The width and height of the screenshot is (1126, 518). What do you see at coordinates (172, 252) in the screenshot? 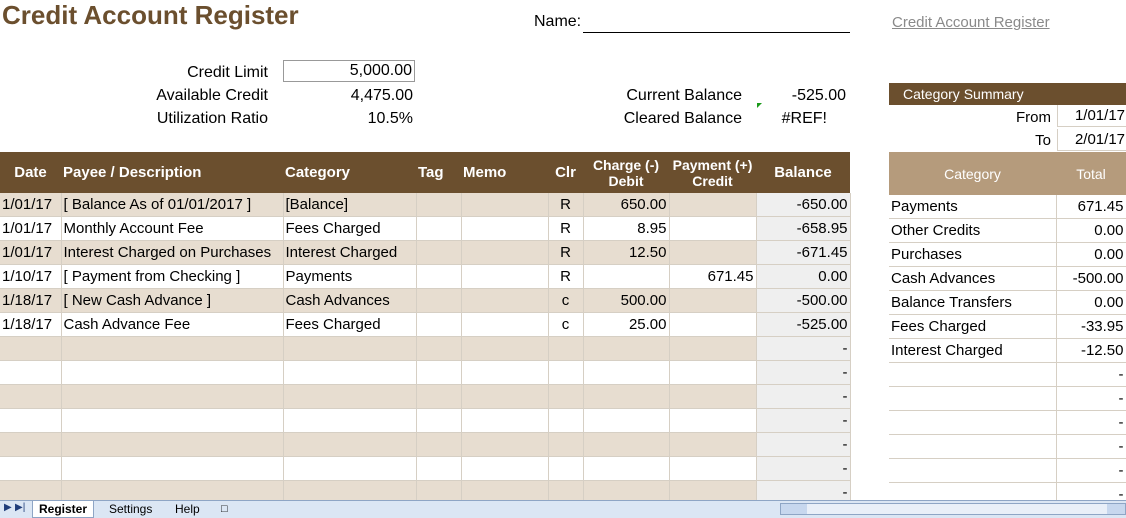
I see `cell-payee: Interest Charged on Purchases` at bounding box center [172, 252].